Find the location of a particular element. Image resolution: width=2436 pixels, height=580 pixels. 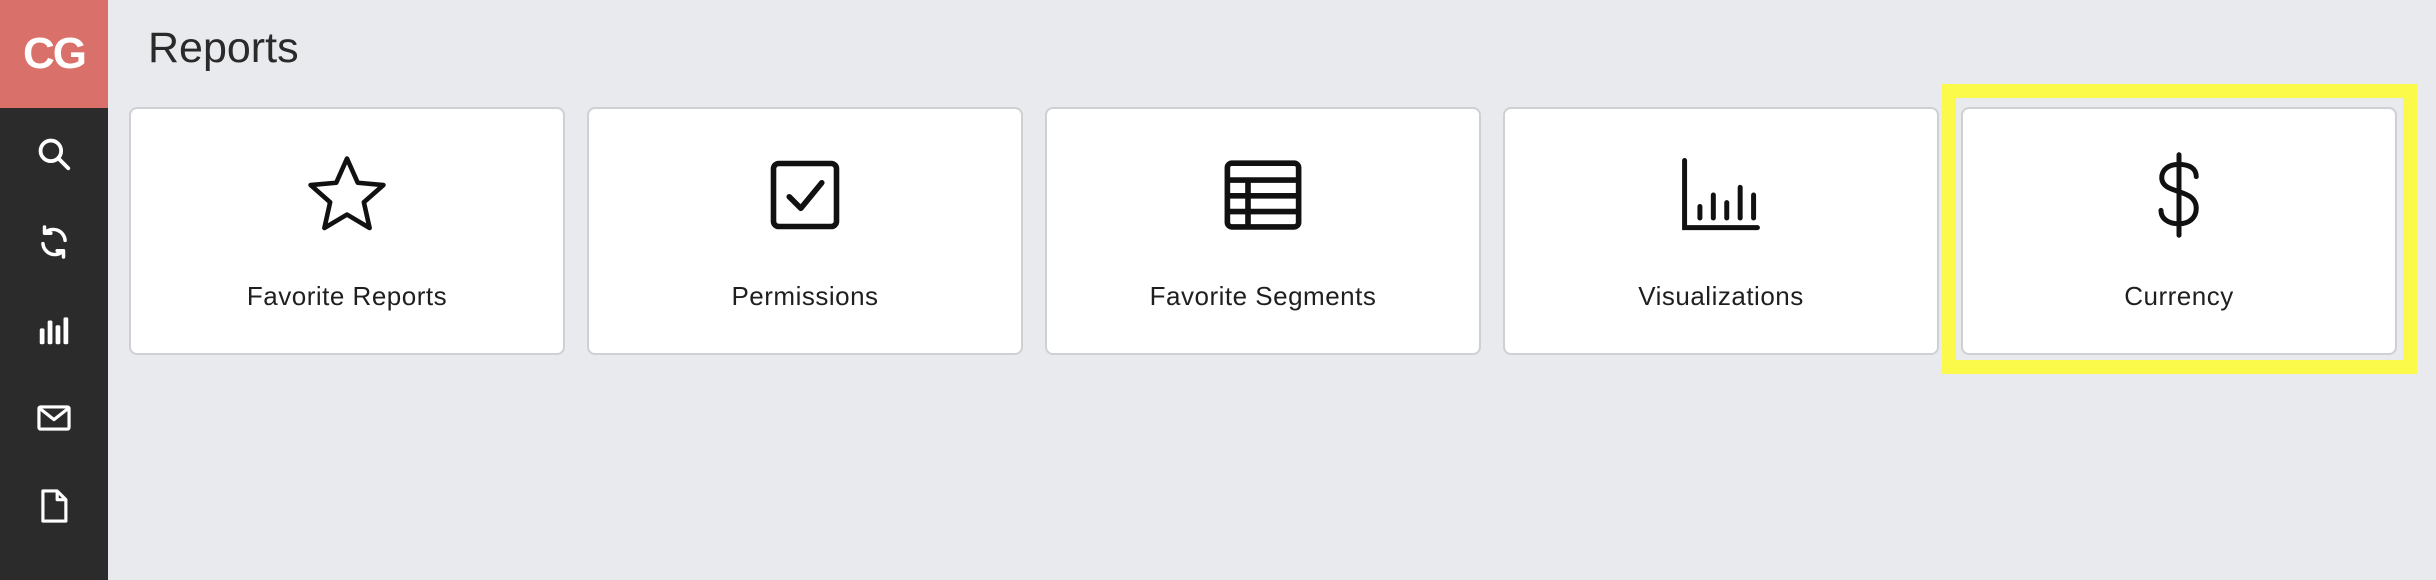

tile-favorite-reports: Favorite Reports is located at coordinates (347, 231).